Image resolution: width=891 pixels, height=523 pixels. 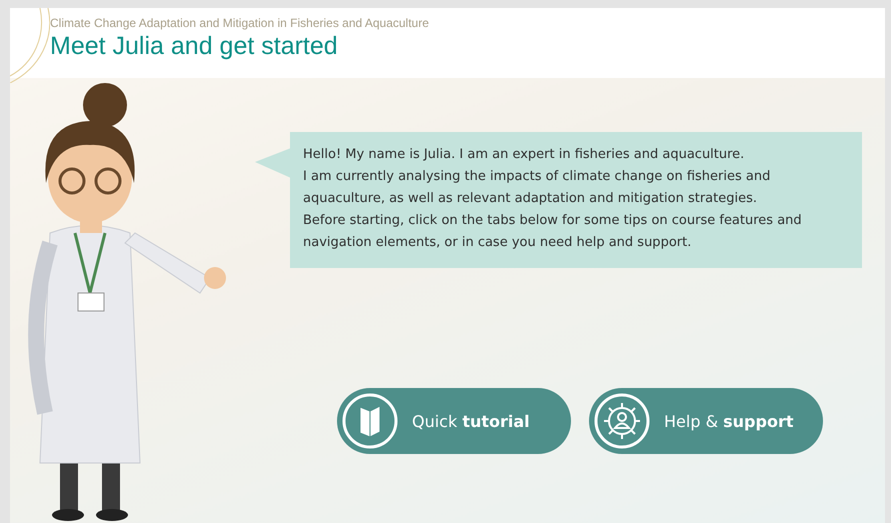 What do you see at coordinates (454, 421) in the screenshot?
I see `quick-tutorial-button: Quick tutorial` at bounding box center [454, 421].